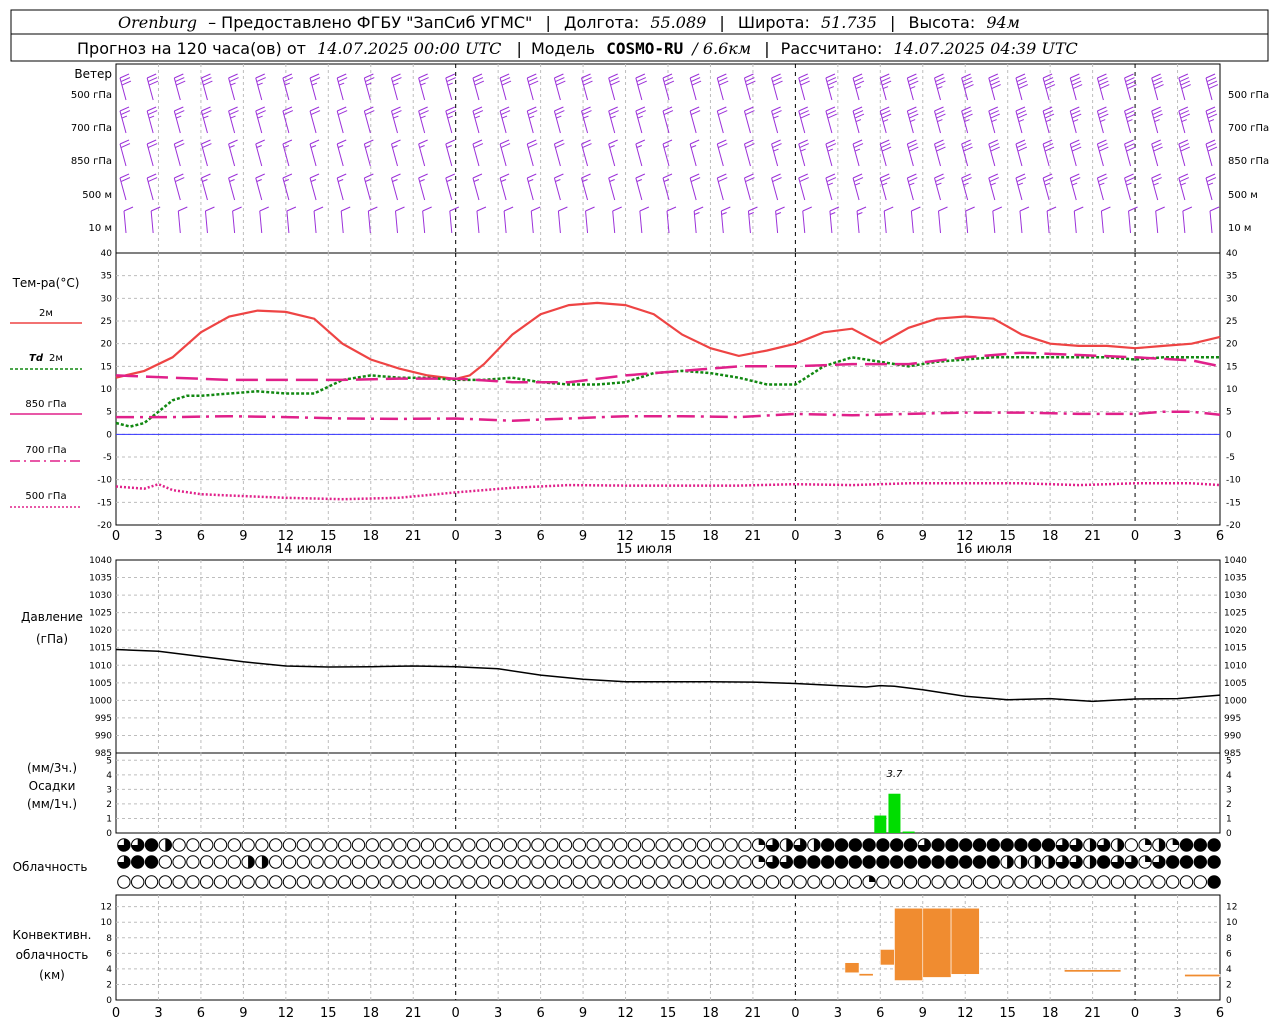 Image resolution: width=1280 pixels, height=1024 pixels. What do you see at coordinates (116, 536) in the screenshot?
I see `hour-tick: 0` at bounding box center [116, 536].